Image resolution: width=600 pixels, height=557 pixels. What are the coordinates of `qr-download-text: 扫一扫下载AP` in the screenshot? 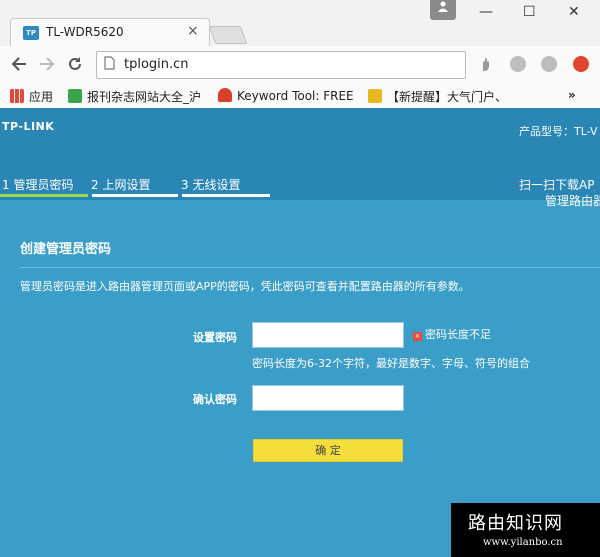 It's located at (557, 185).